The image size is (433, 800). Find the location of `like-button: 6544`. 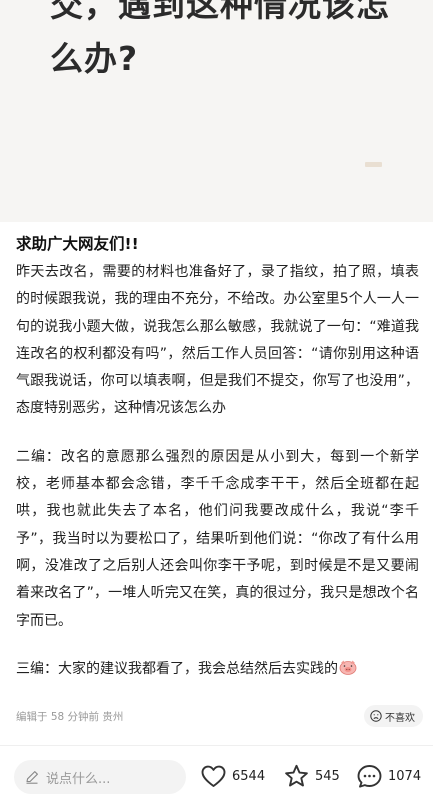

like-button: 6544 is located at coordinates (232, 776).